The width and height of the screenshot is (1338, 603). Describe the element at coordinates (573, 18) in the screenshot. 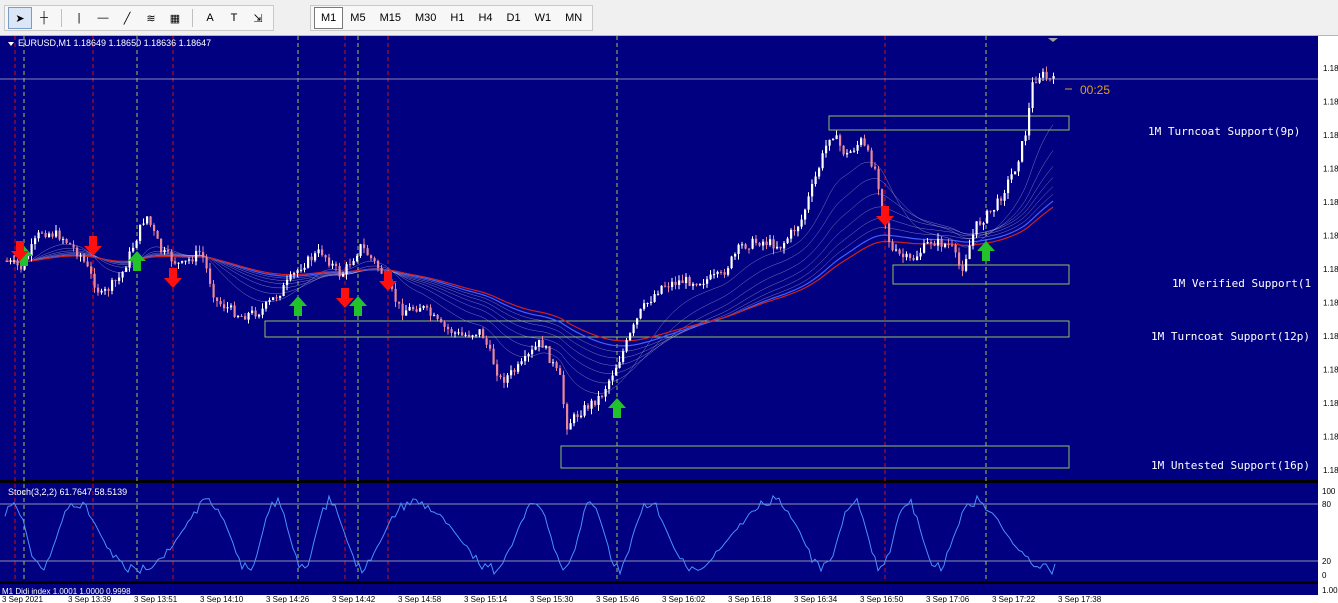

I see `timeframe-mn-button: MN` at that location.